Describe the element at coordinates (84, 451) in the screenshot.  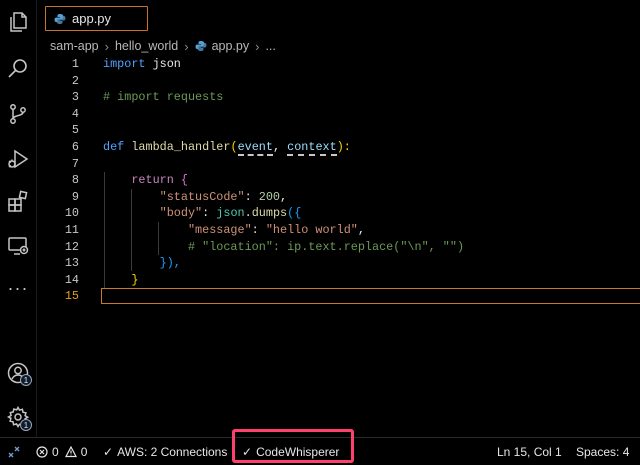
I see `warning-count: 0` at that location.